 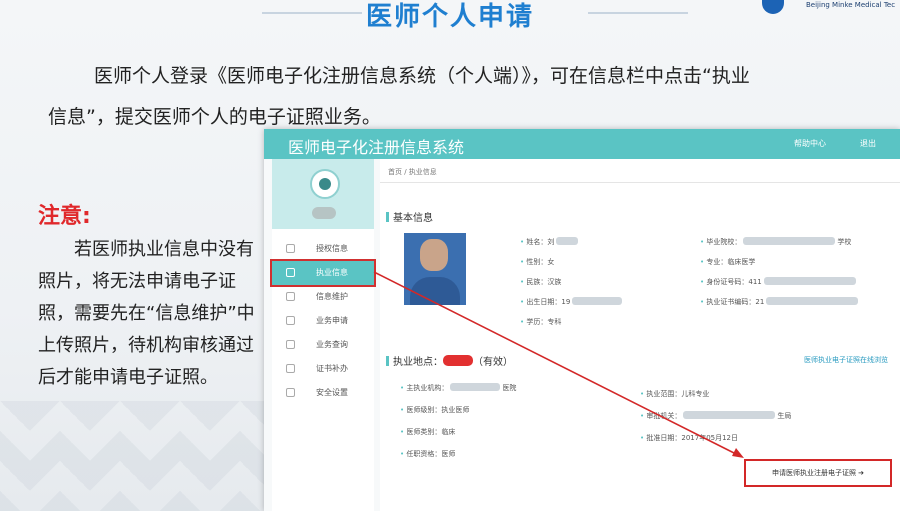 What do you see at coordinates (640, 171) in the screenshot?
I see `breadcrumb: 首页 / 执业信息` at bounding box center [640, 171].